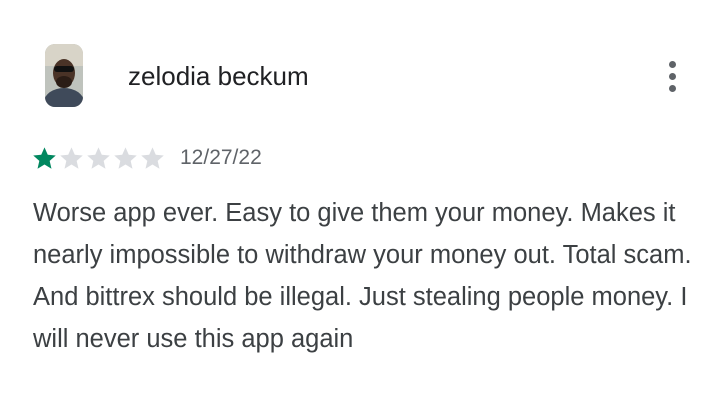  What do you see at coordinates (221, 157) in the screenshot?
I see `review-date: 12/27/22` at bounding box center [221, 157].